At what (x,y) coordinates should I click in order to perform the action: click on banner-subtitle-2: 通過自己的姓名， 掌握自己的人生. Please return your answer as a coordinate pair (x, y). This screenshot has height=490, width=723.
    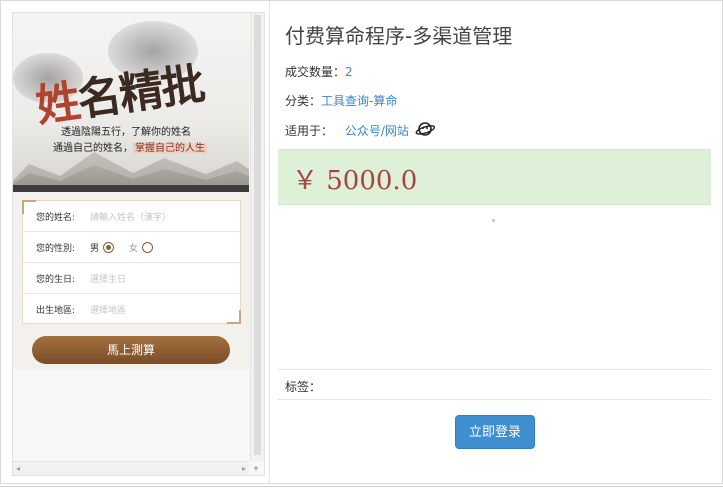
    Looking at the image, I should click on (130, 146).